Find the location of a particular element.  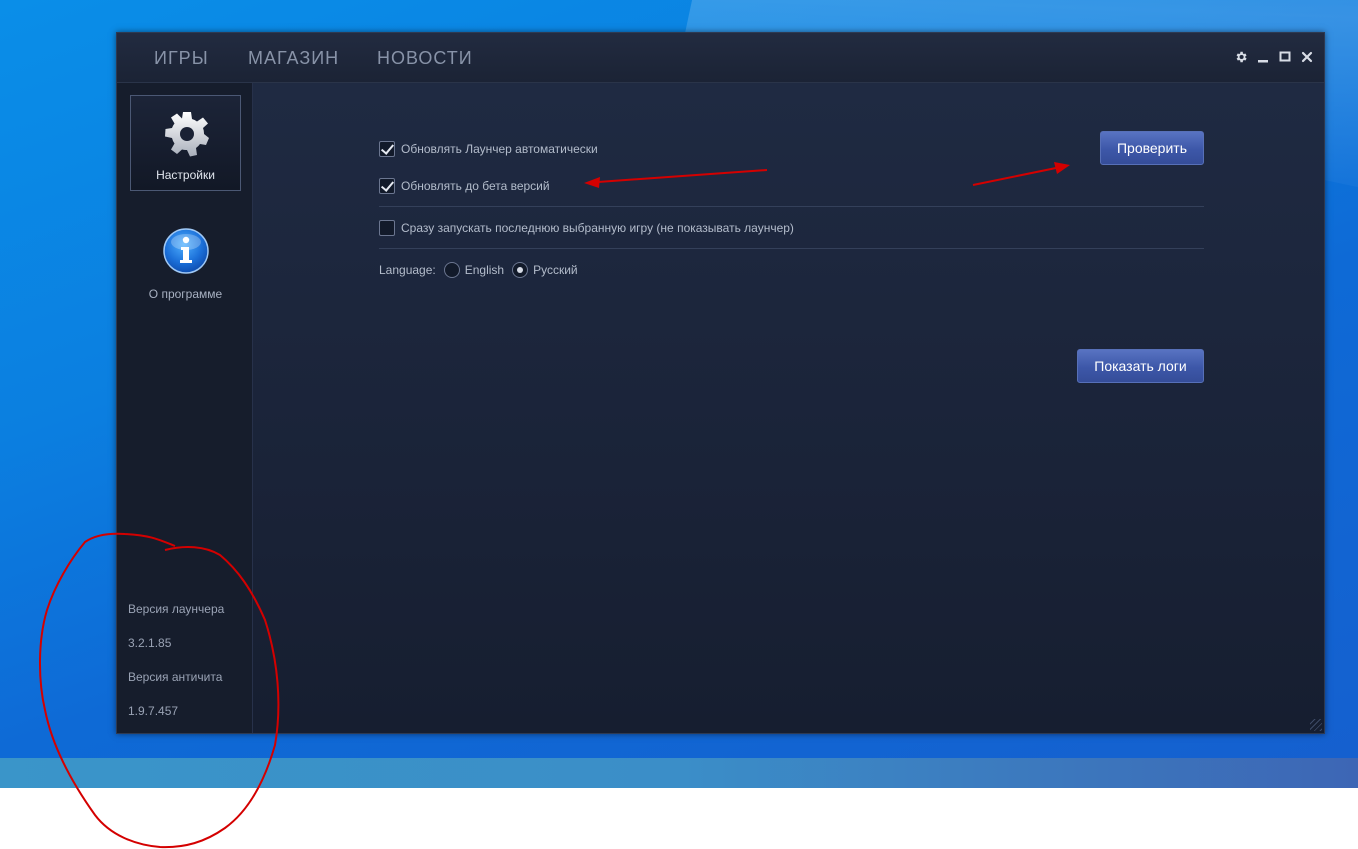

language-selector: Language: English Русский is located at coordinates (478, 270).